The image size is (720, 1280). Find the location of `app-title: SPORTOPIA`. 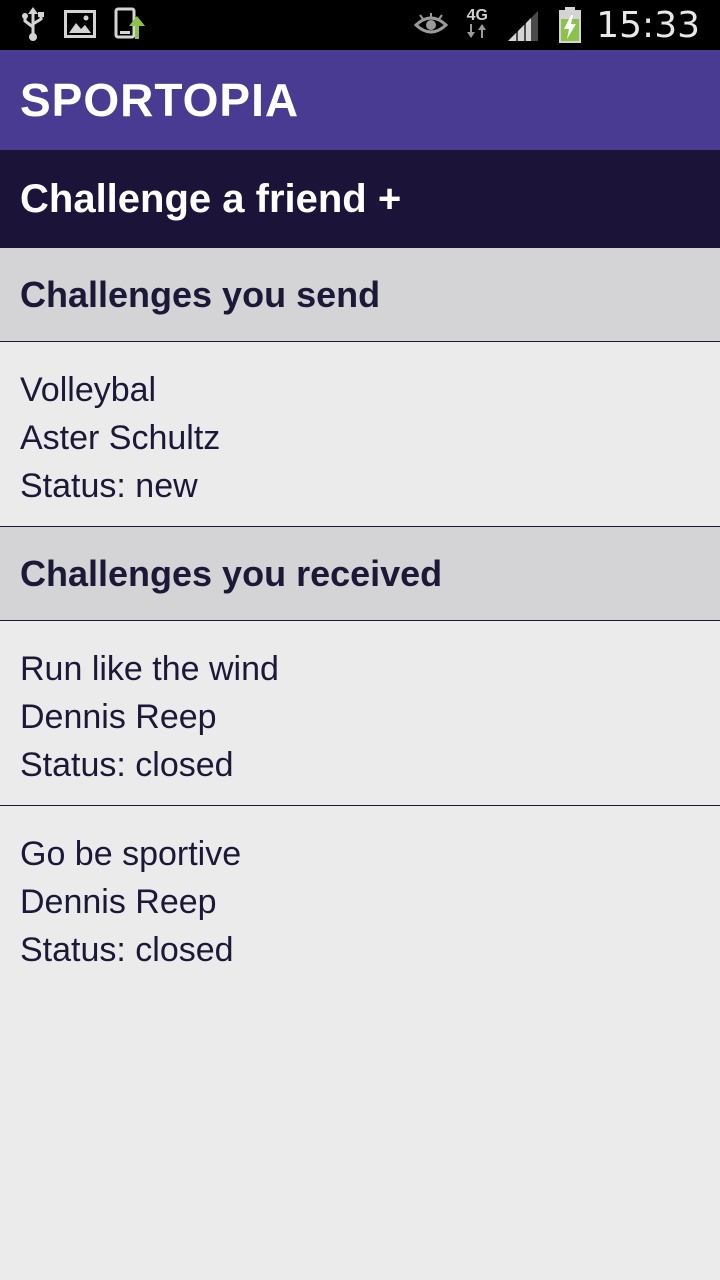

app-title: SPORTOPIA is located at coordinates (160, 100).